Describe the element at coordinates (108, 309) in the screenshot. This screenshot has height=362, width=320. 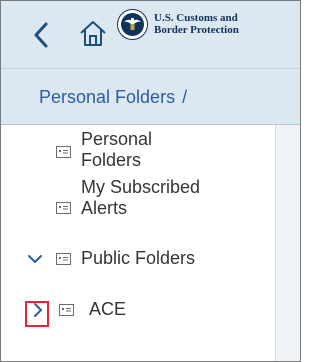
I see `tree-item-label: ACE` at that location.